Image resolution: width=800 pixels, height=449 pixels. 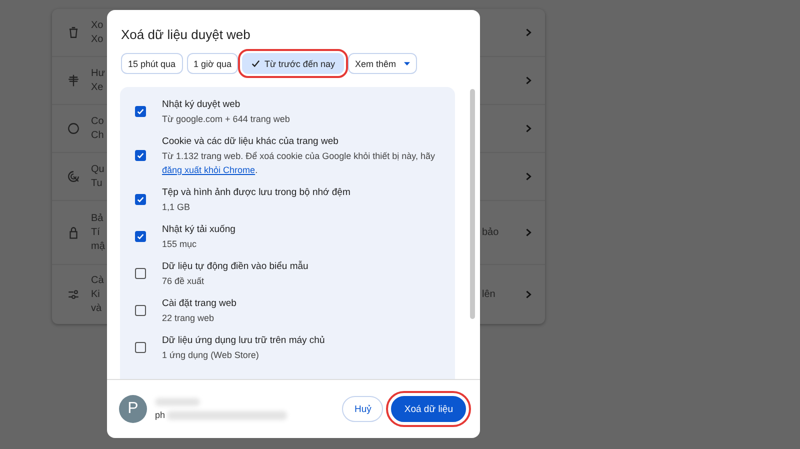 I want to click on cursor-icon, so click(x=73, y=176).